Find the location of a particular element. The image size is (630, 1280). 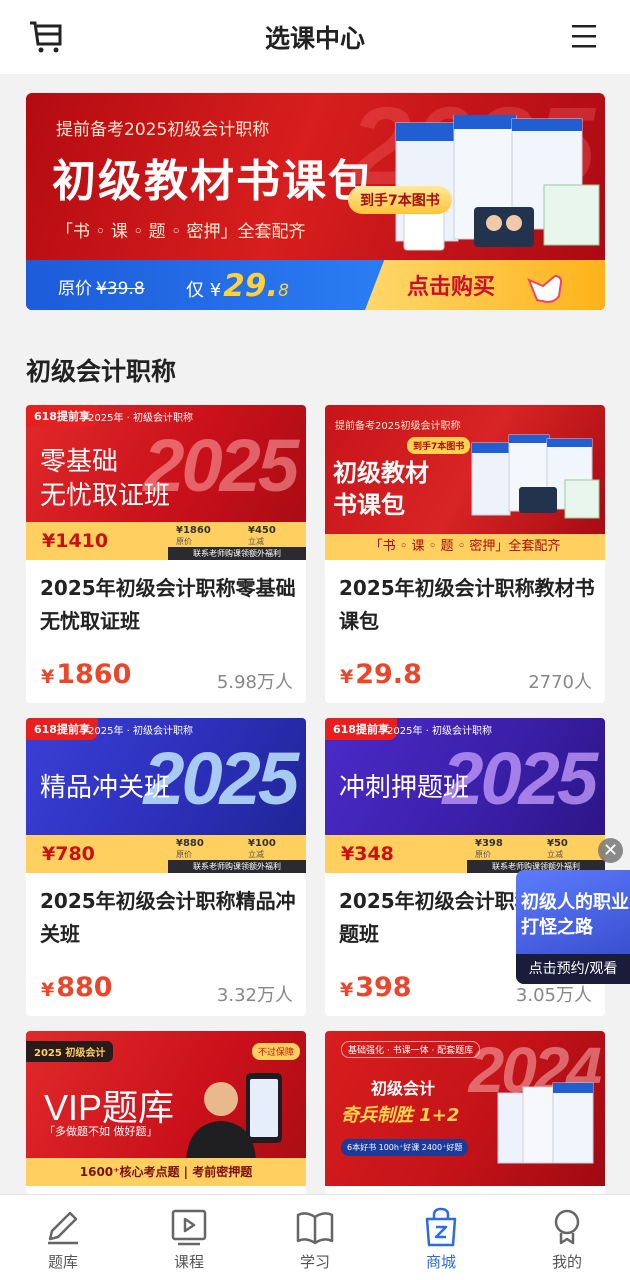

thumb-title-line1: 初级会计 is located at coordinates (403, 1088).